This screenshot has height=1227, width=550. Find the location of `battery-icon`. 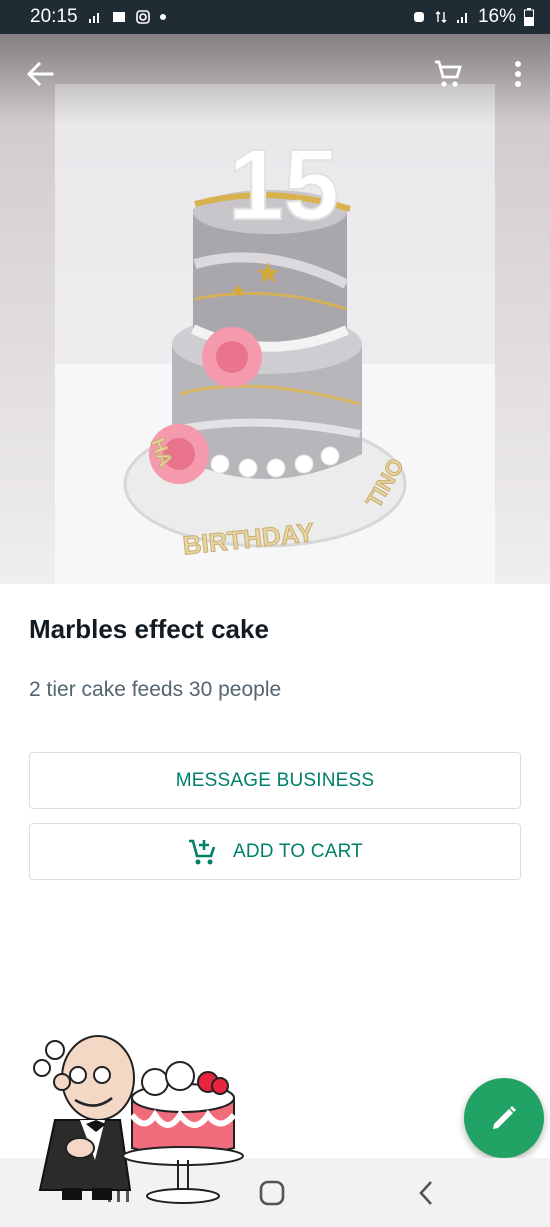

battery-icon is located at coordinates (529, 17).